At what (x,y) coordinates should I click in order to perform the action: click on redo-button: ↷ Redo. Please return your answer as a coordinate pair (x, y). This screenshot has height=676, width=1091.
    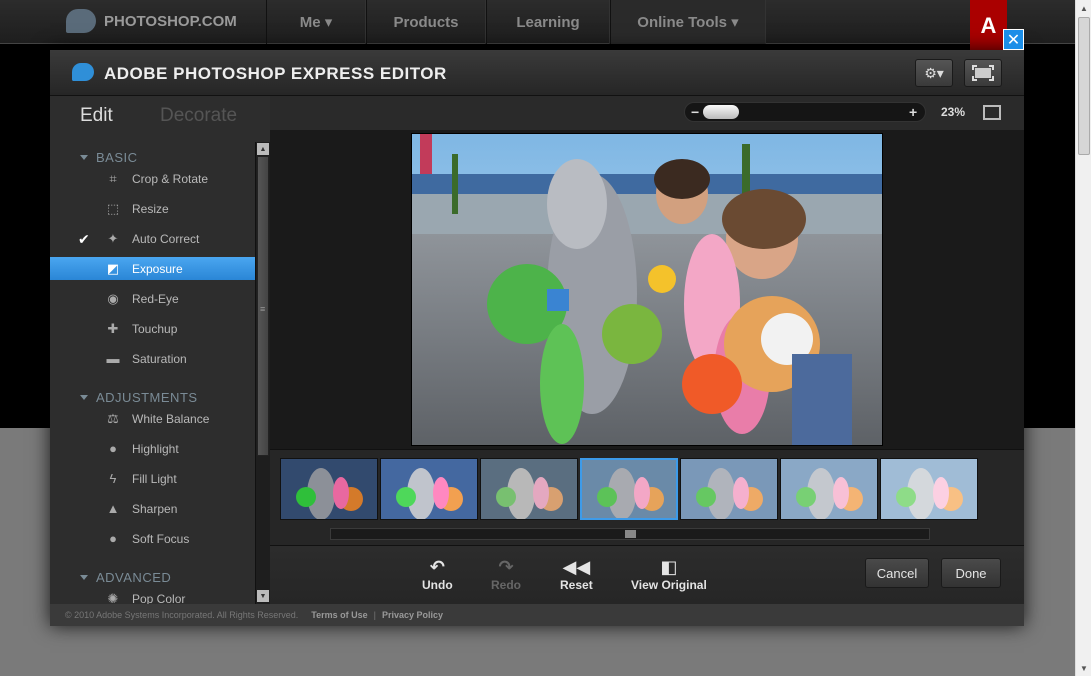
    Looking at the image, I should click on (506, 574).